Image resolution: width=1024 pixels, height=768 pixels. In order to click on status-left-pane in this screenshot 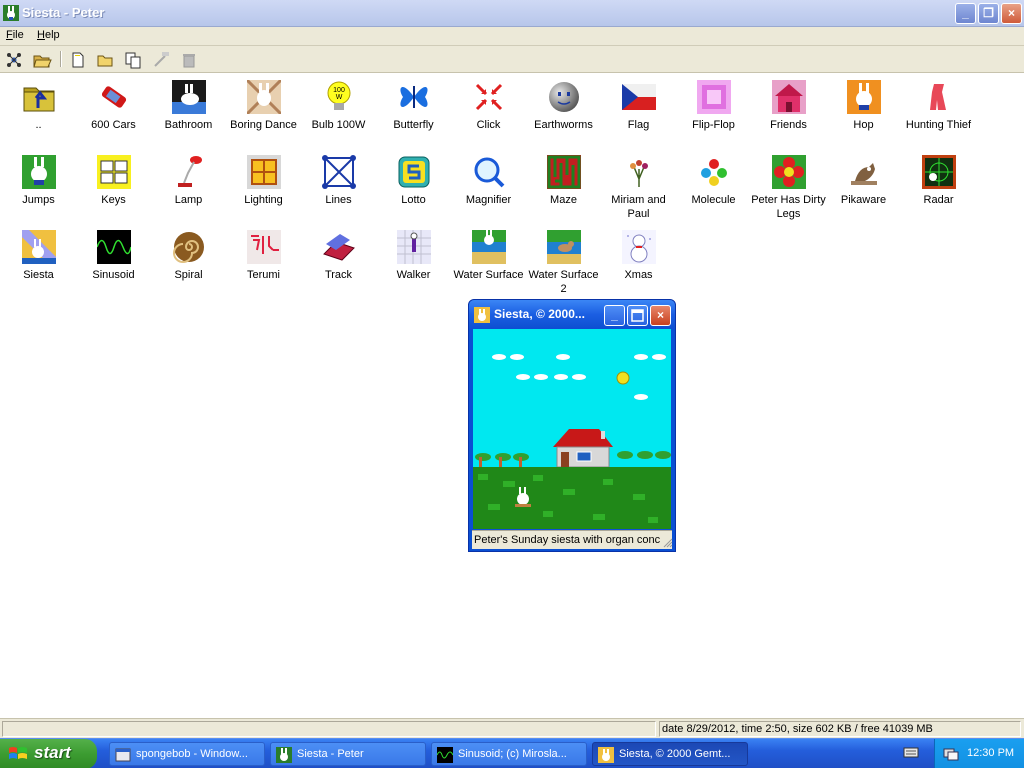, I will do `click(329, 729)`.